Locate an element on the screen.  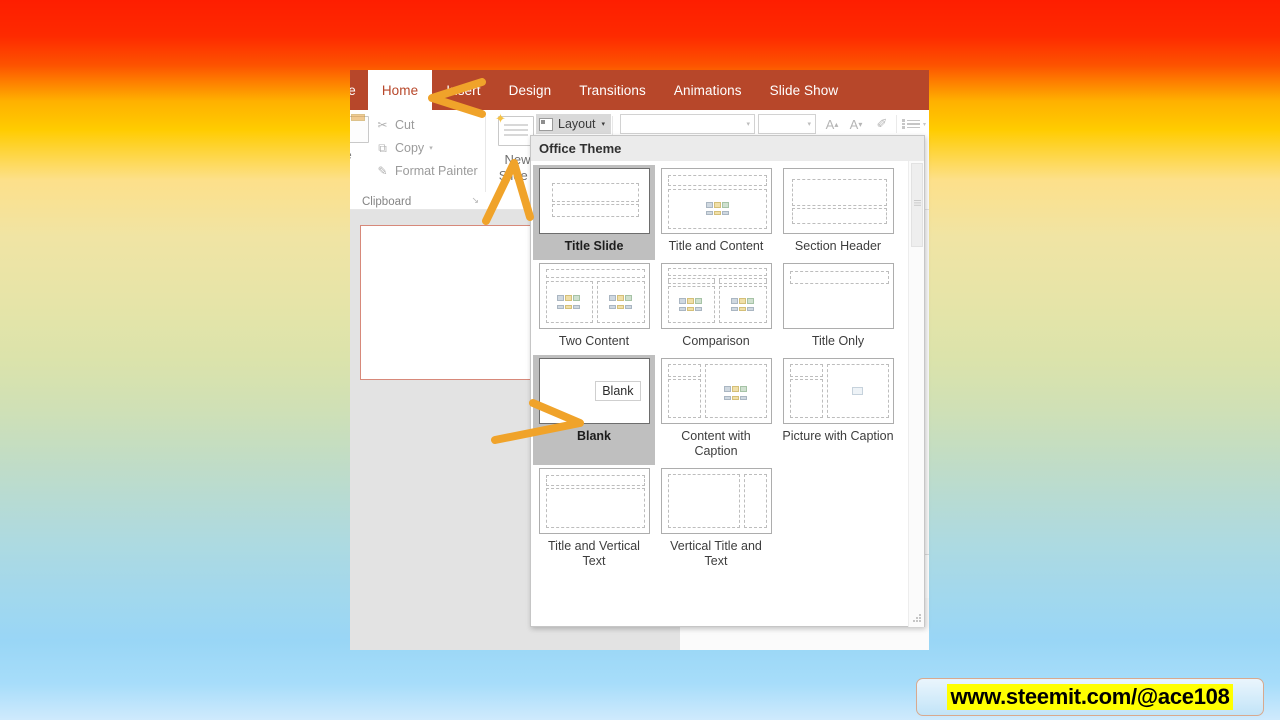
layout-label: Vertical Title and Text is located at coordinates (716, 553).